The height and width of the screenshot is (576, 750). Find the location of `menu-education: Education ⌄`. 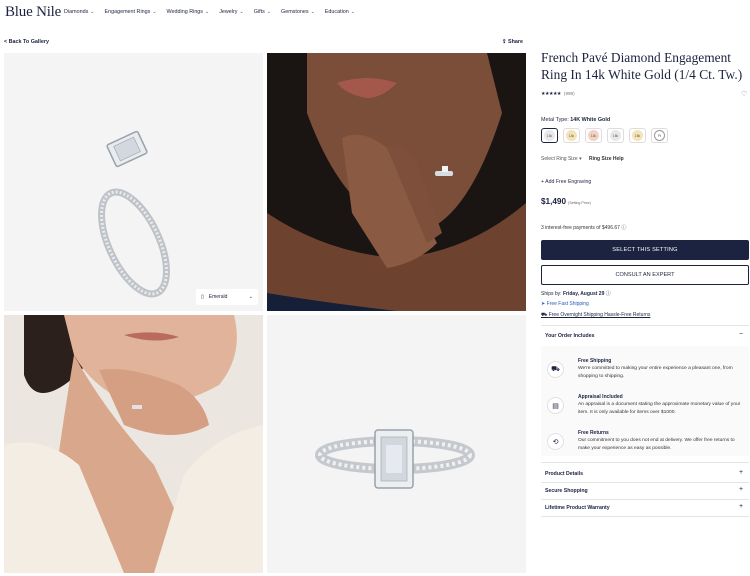

menu-education: Education ⌄ is located at coordinates (340, 12).